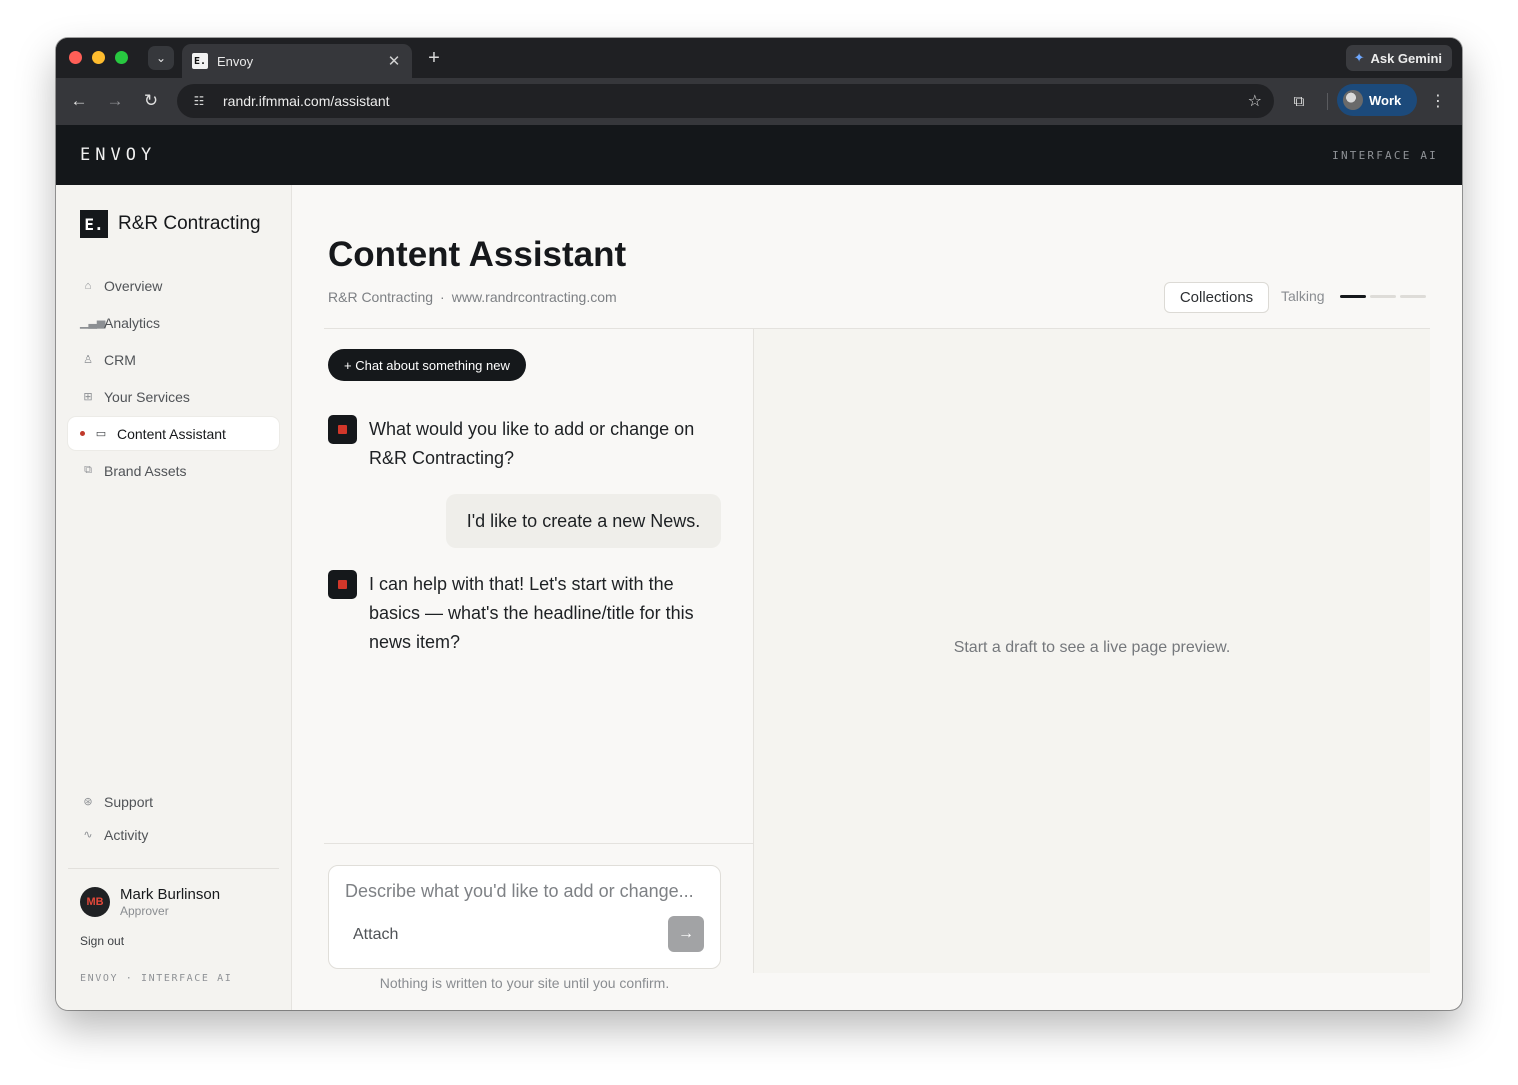  I want to click on tab-strip: ⌄ E. Envoy ✕ + ✦ Ask Gemini, so click(759, 58).